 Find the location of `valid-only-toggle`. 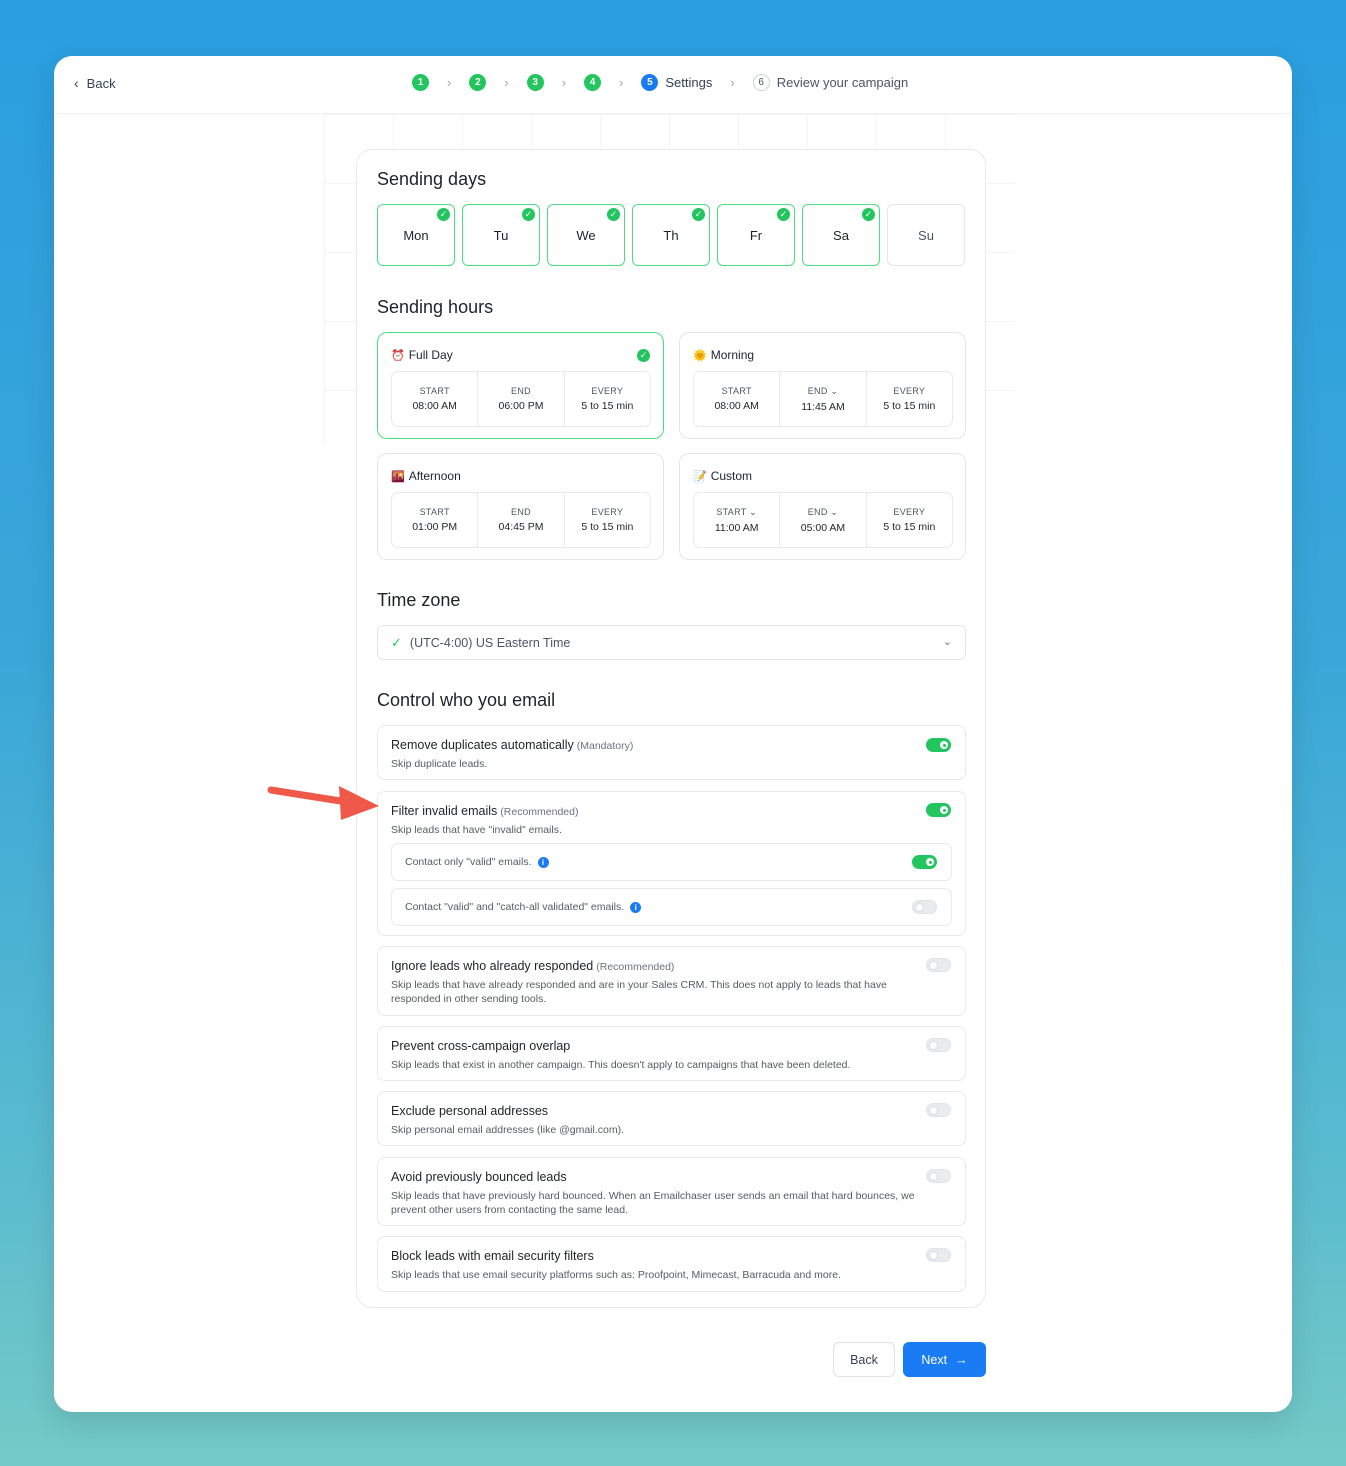

valid-only-toggle is located at coordinates (924, 862).